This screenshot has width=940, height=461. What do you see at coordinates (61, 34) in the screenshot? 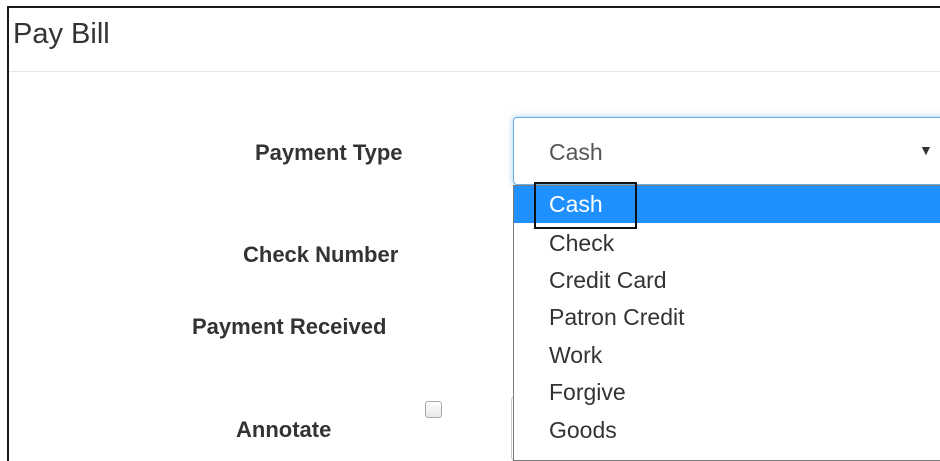
I see `page-title: Pay Bill` at bounding box center [61, 34].